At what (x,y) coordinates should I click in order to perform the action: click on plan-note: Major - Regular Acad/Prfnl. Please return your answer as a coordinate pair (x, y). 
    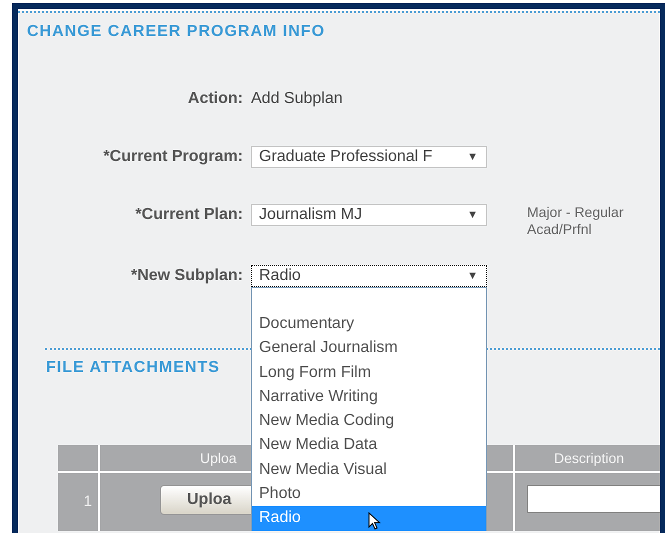
    Looking at the image, I should click on (575, 221).